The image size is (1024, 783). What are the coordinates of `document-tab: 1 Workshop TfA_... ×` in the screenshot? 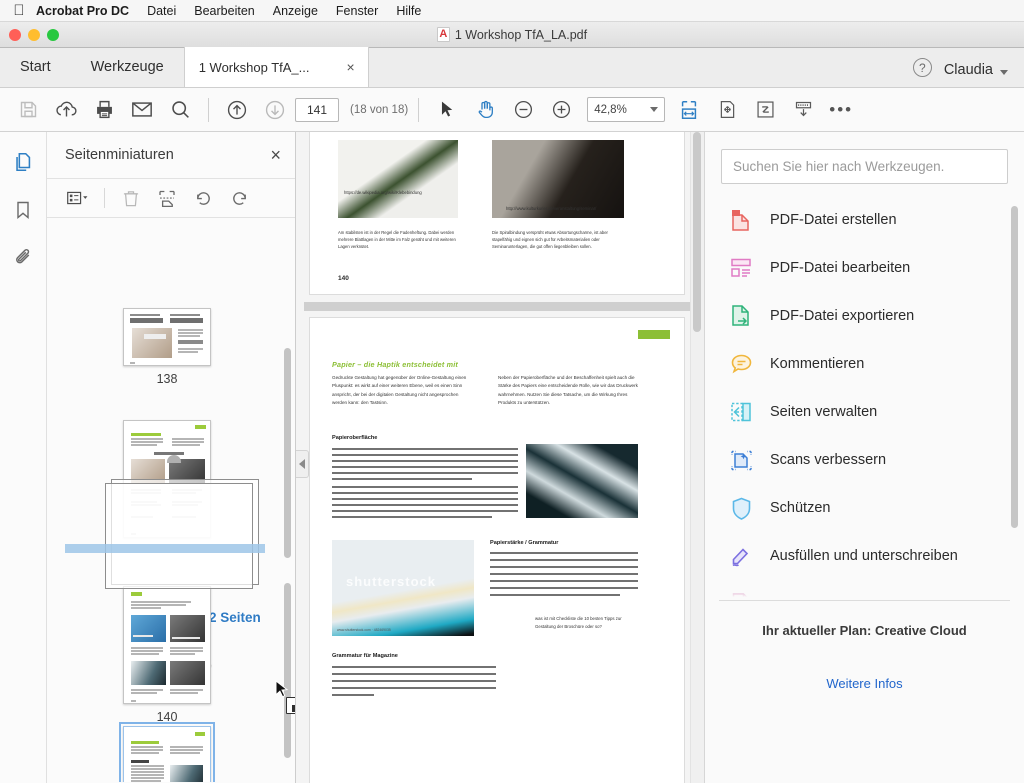 It's located at (276, 67).